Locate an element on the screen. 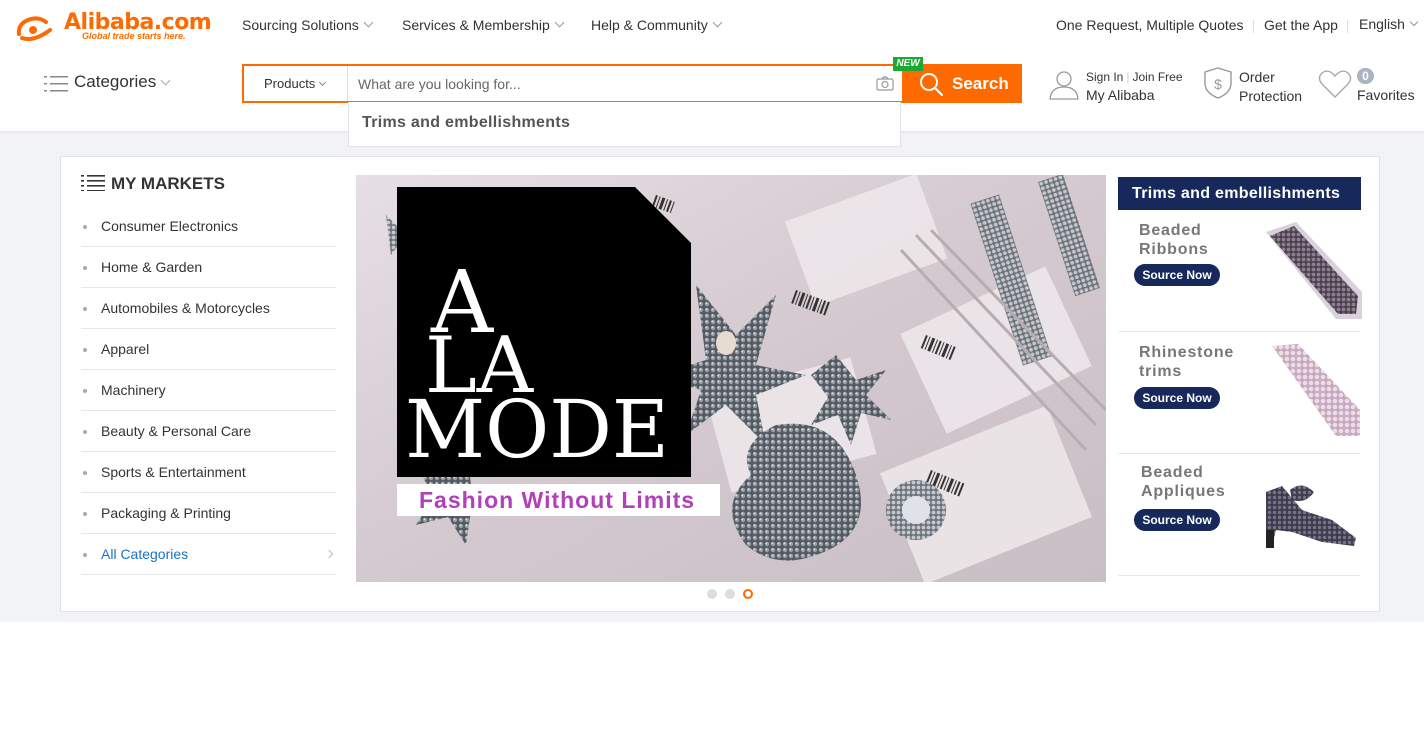  nav-help-community: Help & Community is located at coordinates (657, 25).